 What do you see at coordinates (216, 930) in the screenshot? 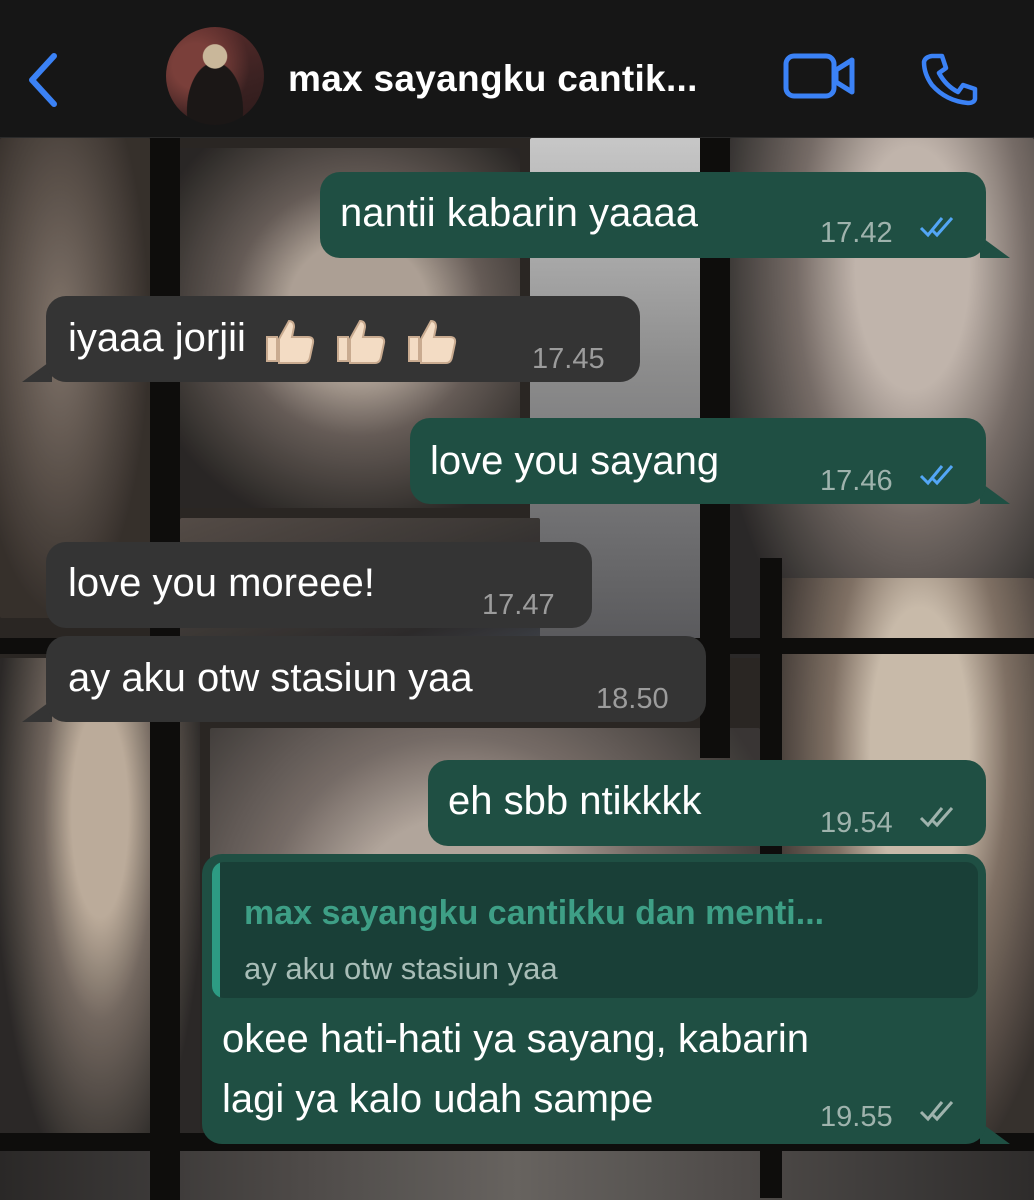
I see `quote-accent-bar` at bounding box center [216, 930].